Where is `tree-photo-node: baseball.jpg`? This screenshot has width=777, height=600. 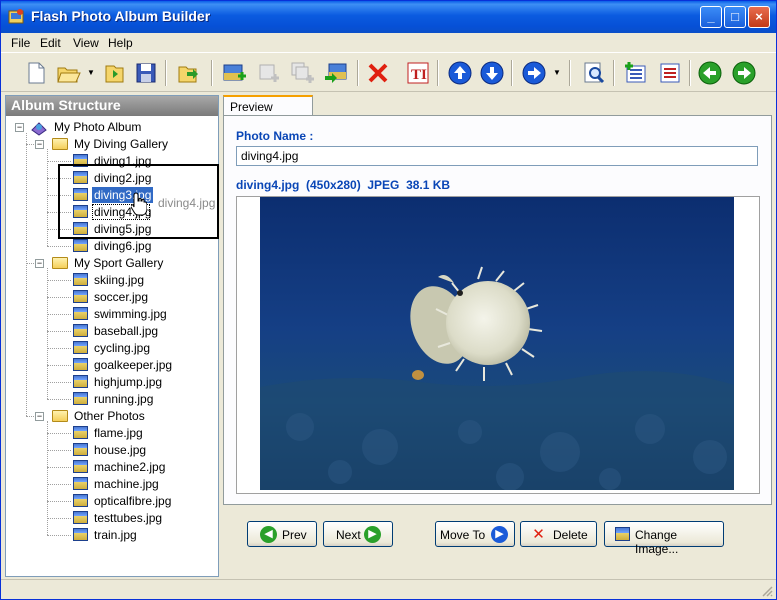
tree-photo-node: baseball.jpg is located at coordinates (111, 331).